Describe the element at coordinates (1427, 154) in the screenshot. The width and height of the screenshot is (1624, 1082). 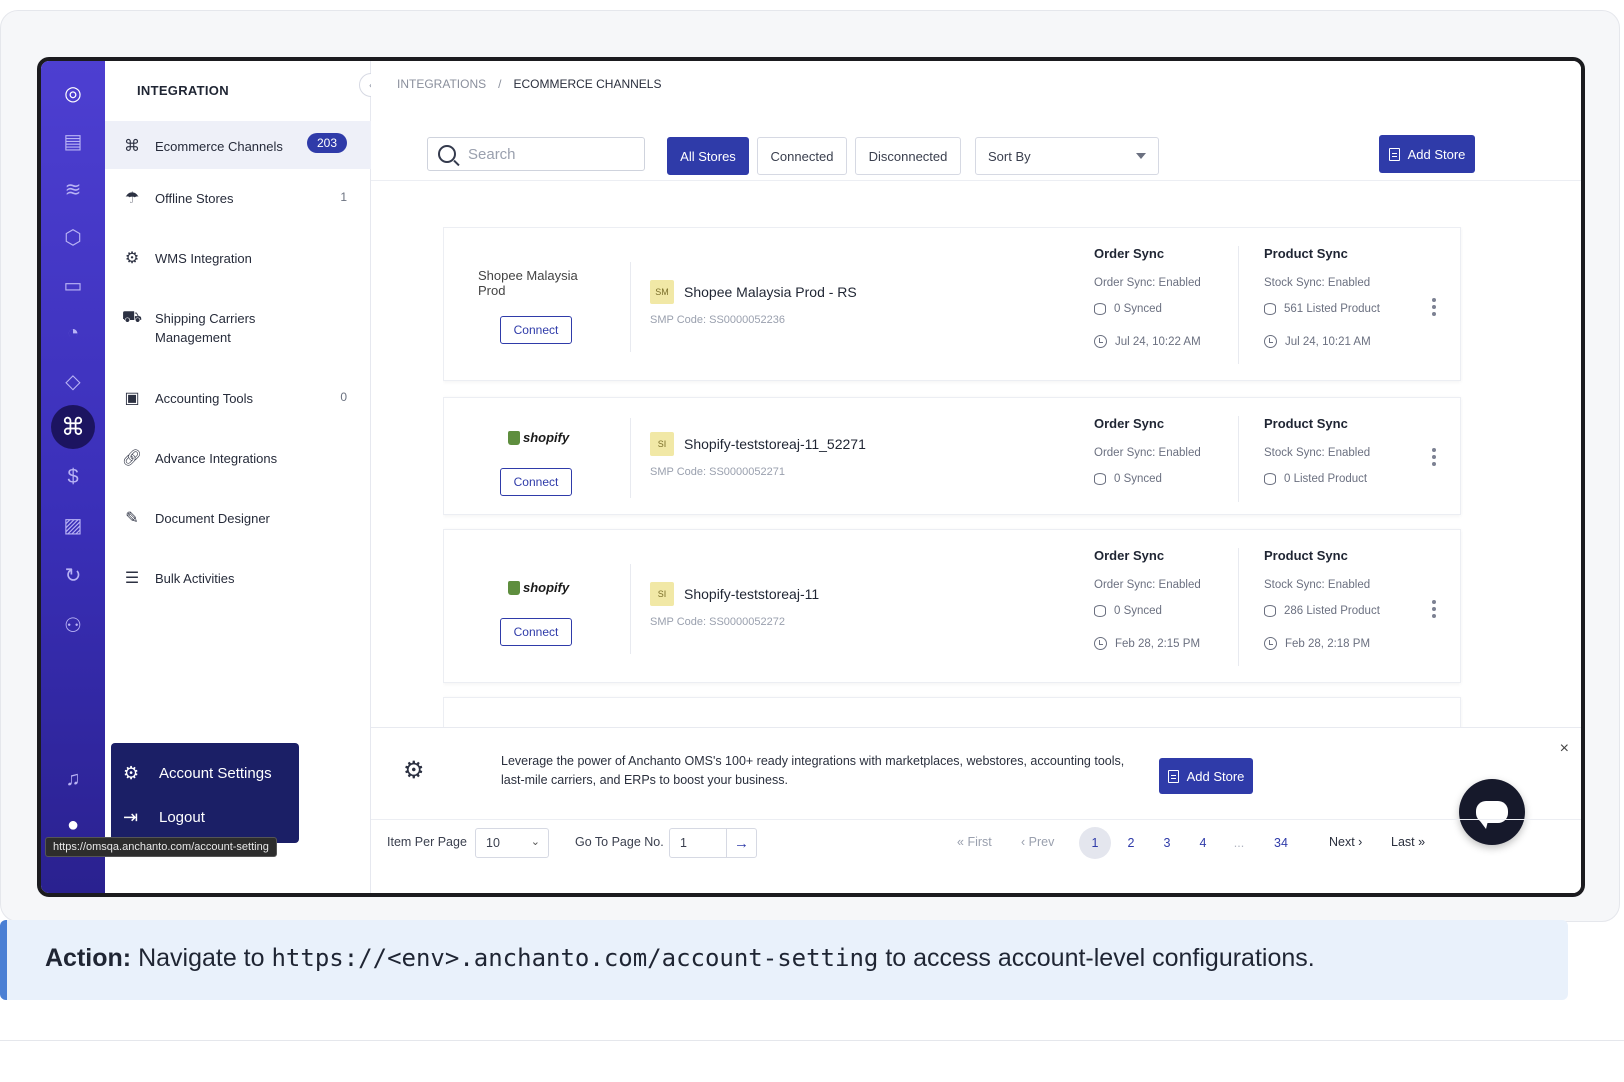
I see `add-store-button: Add Store` at that location.